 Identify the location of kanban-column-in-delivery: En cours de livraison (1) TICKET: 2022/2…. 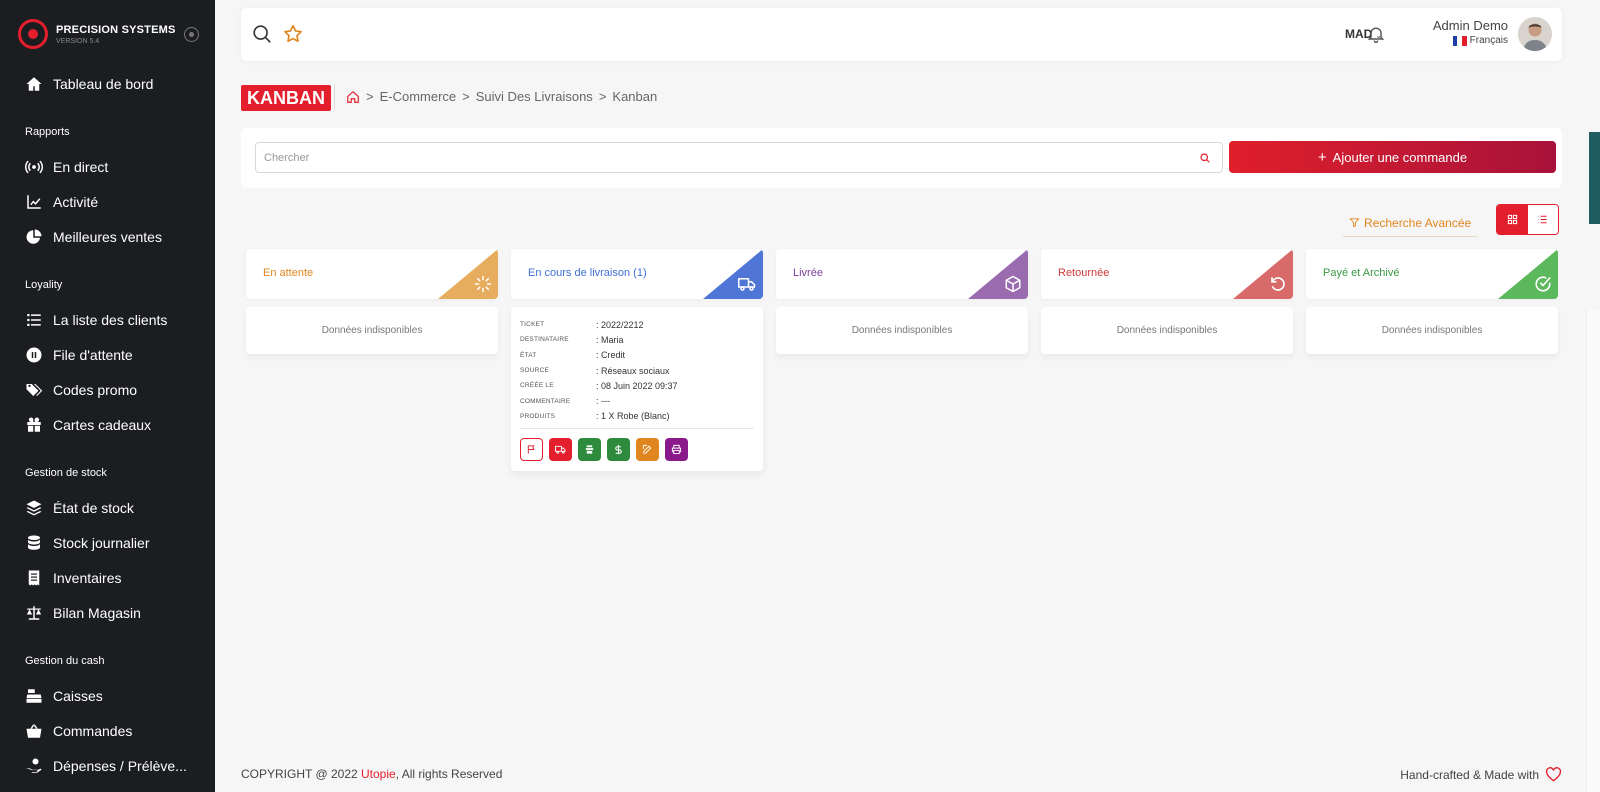
(637, 360).